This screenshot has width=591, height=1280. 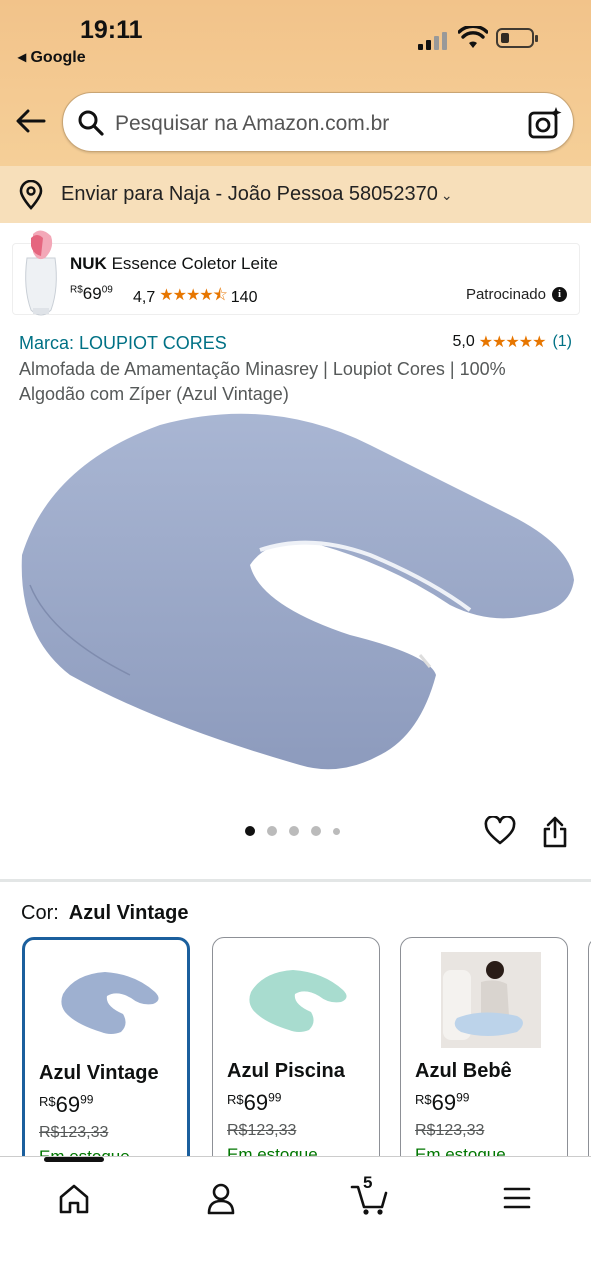 I want to click on variation-label: Cor: Azul Vintage, so click(x=104, y=913).